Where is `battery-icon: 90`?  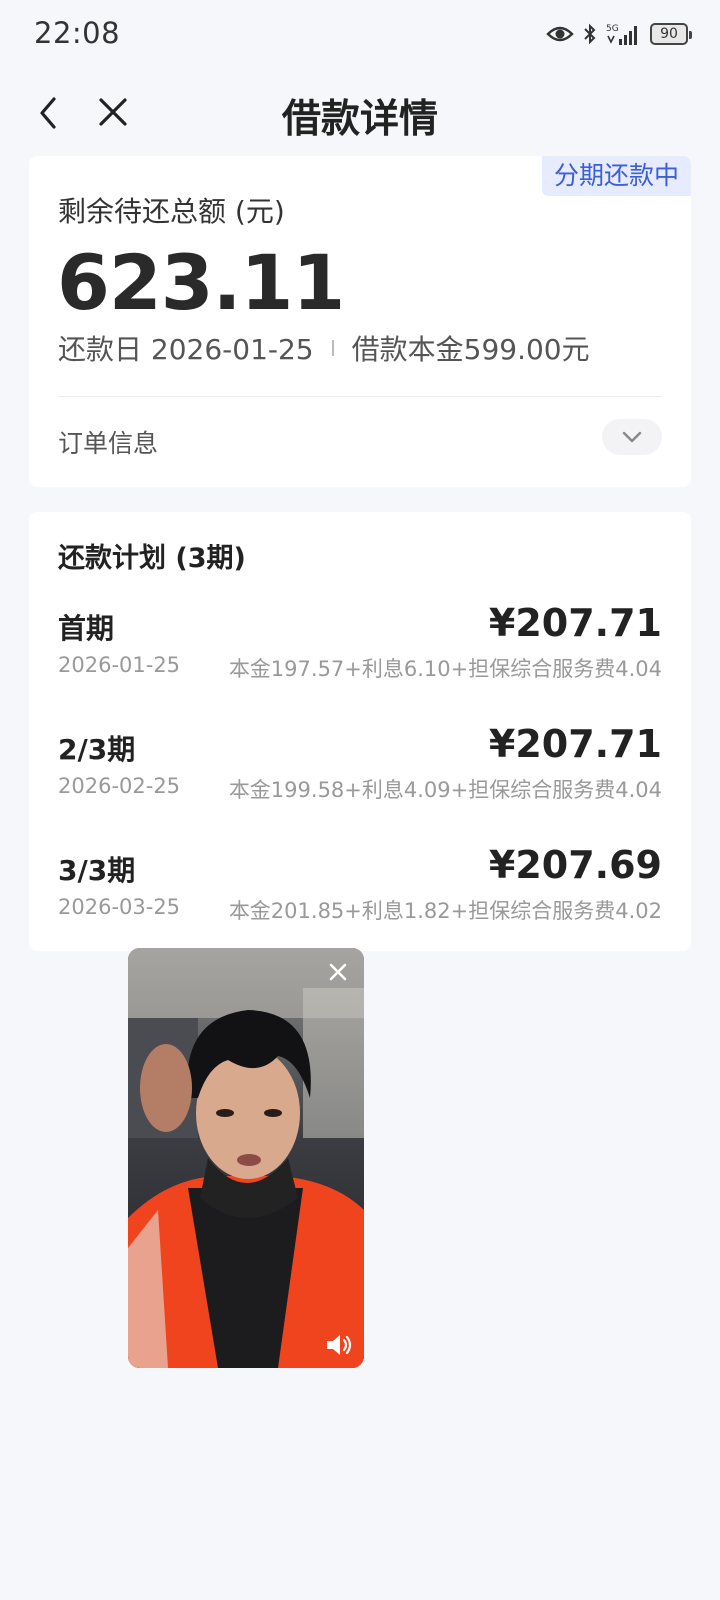 battery-icon: 90 is located at coordinates (671, 34).